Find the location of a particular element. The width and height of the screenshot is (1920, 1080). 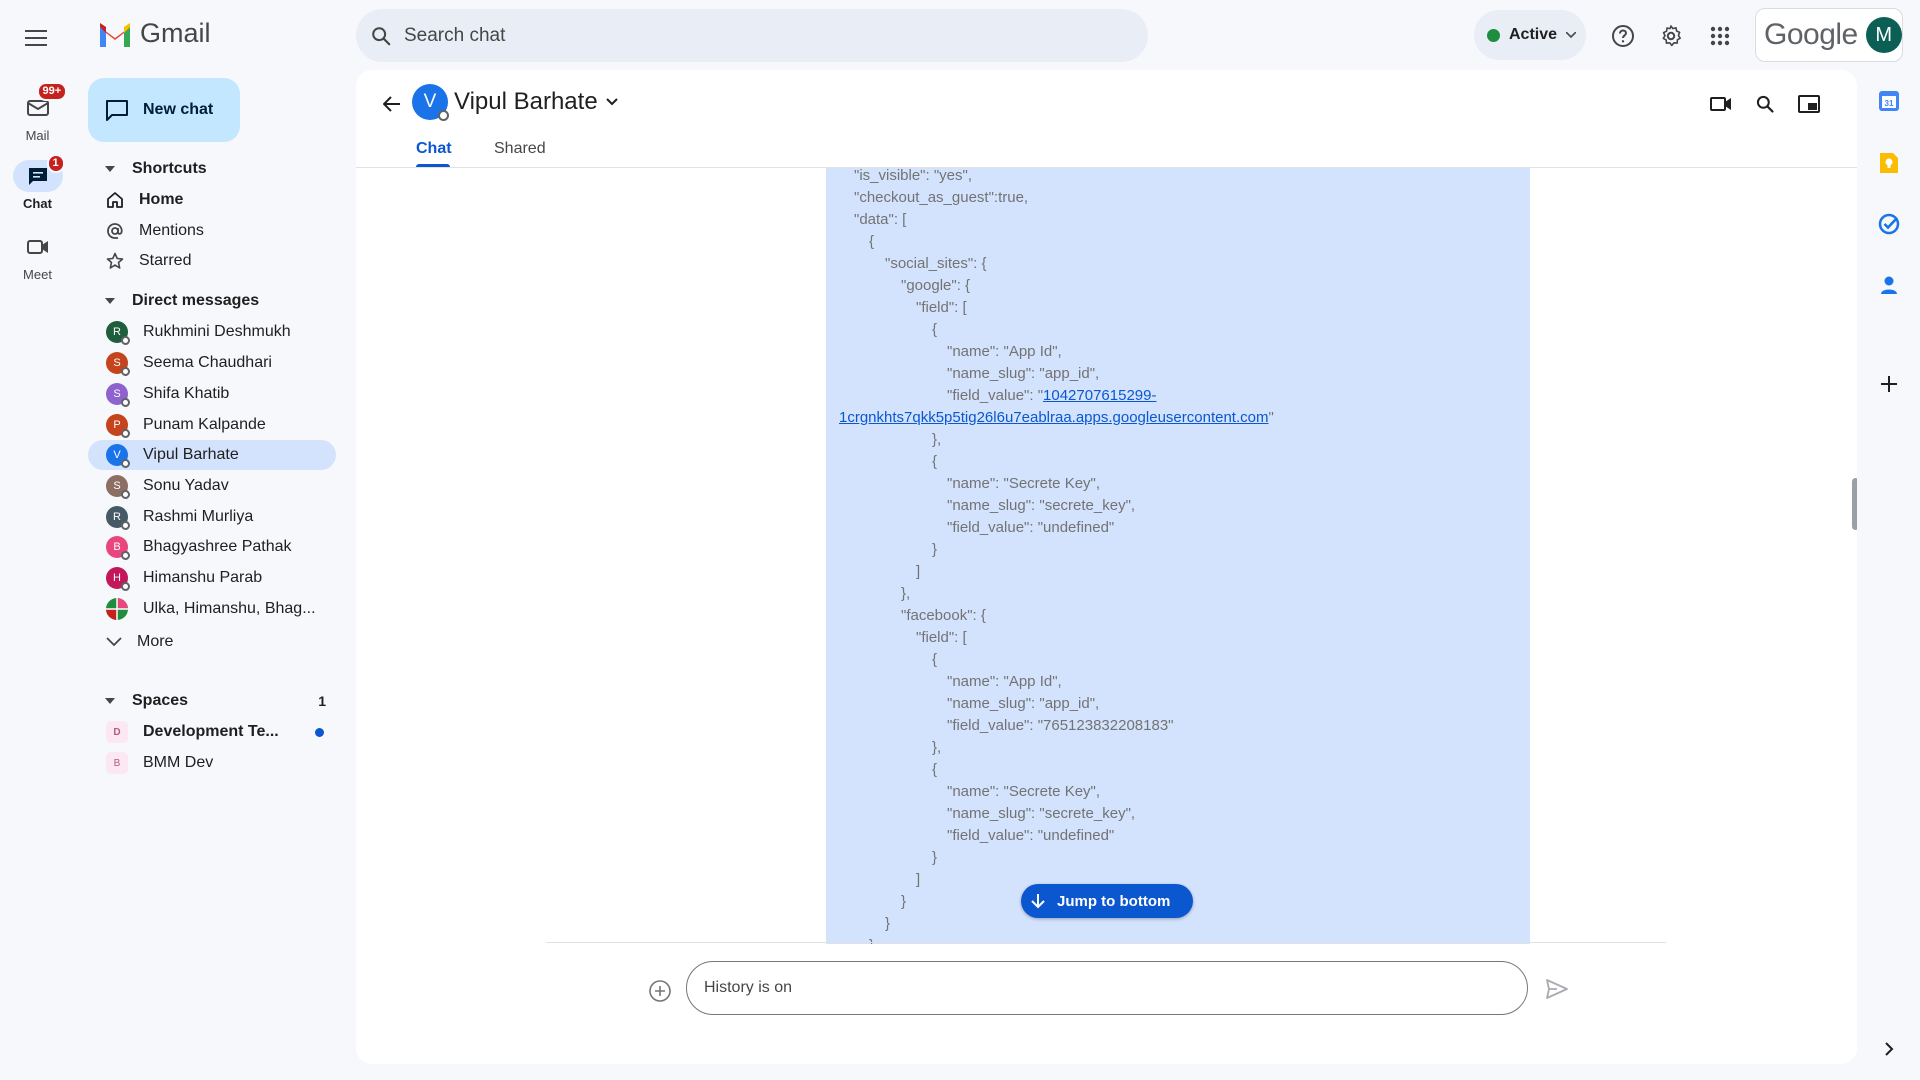

video-call-button is located at coordinates (1721, 104).